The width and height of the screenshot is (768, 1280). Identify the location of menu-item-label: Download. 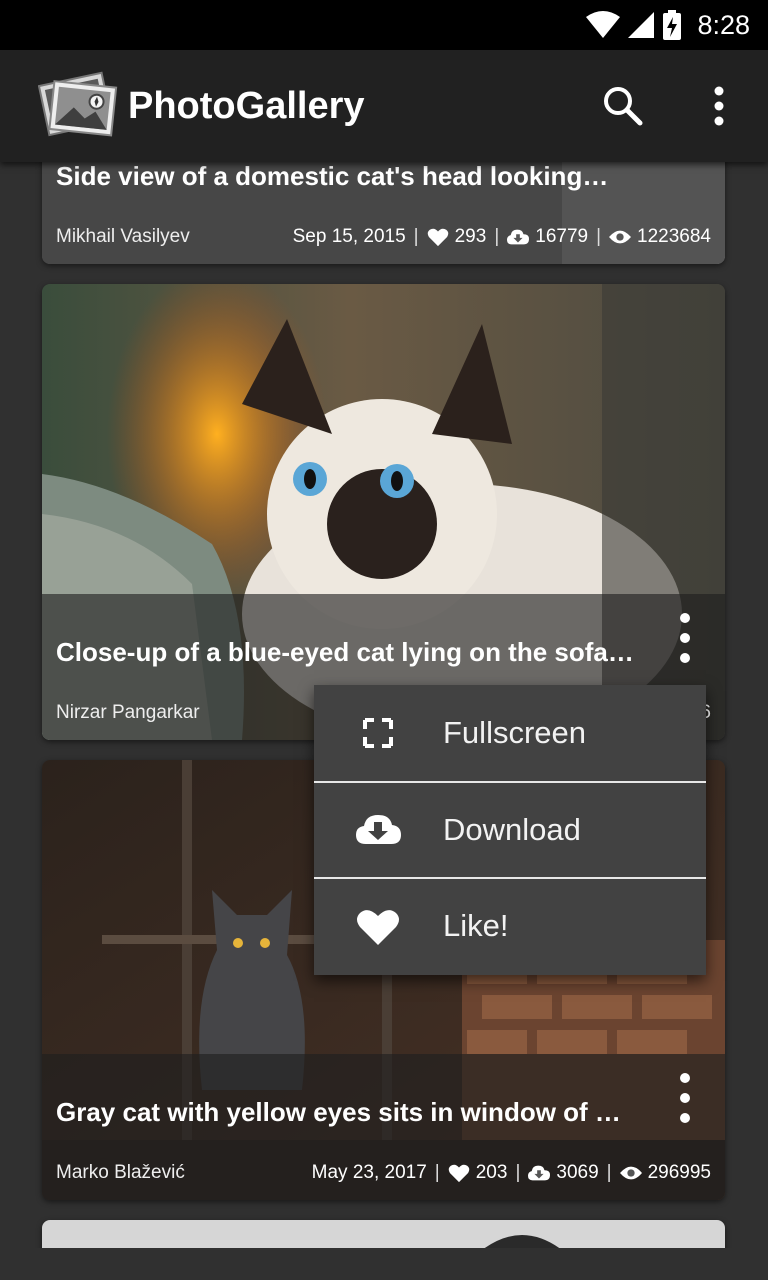
(512, 829).